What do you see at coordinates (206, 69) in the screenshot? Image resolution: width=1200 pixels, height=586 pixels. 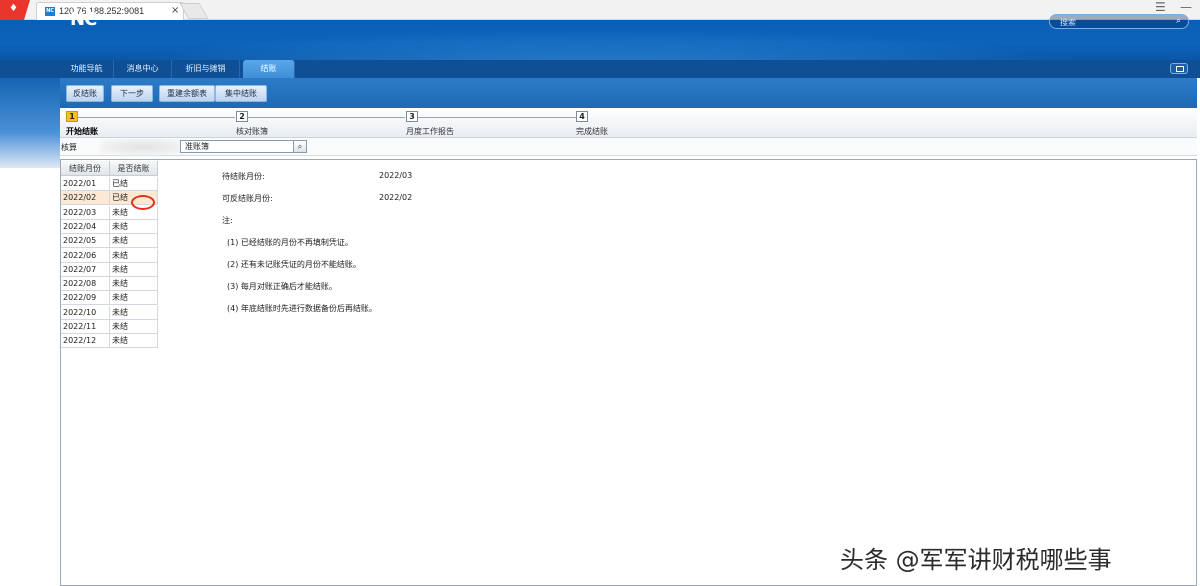 I see `tab-depreciation: 折旧与摊销` at bounding box center [206, 69].